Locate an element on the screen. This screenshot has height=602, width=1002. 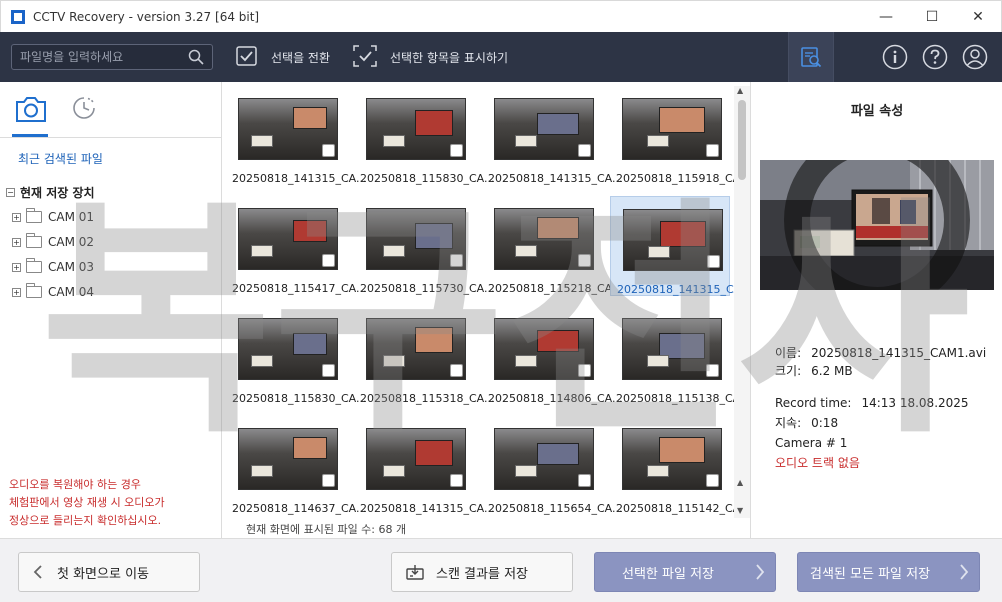
properties-title: 파일 속성 is located at coordinates (877, 111).